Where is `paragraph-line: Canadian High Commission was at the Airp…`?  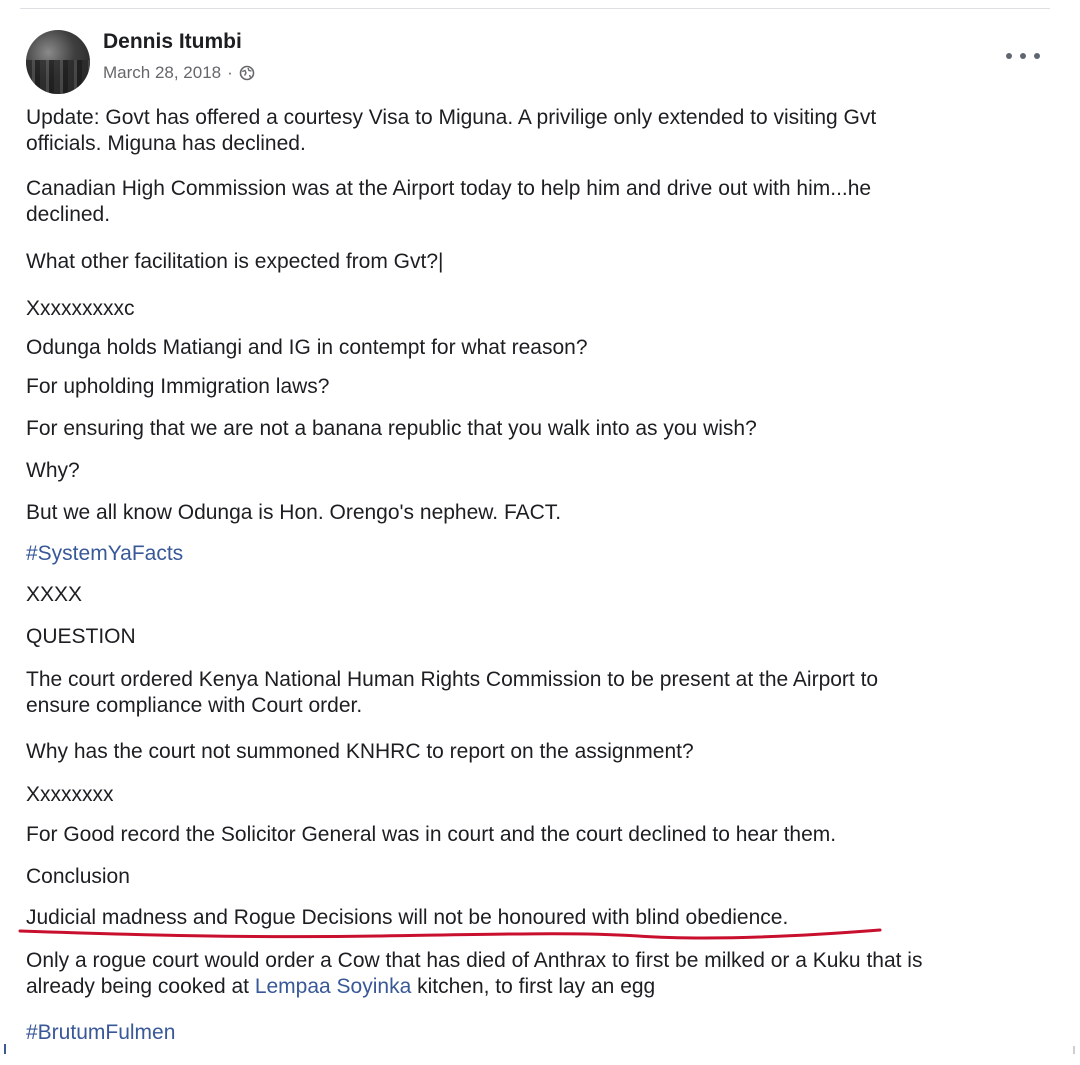
paragraph-line: Canadian High Commission was at the Airp… is located at coordinates (449, 188).